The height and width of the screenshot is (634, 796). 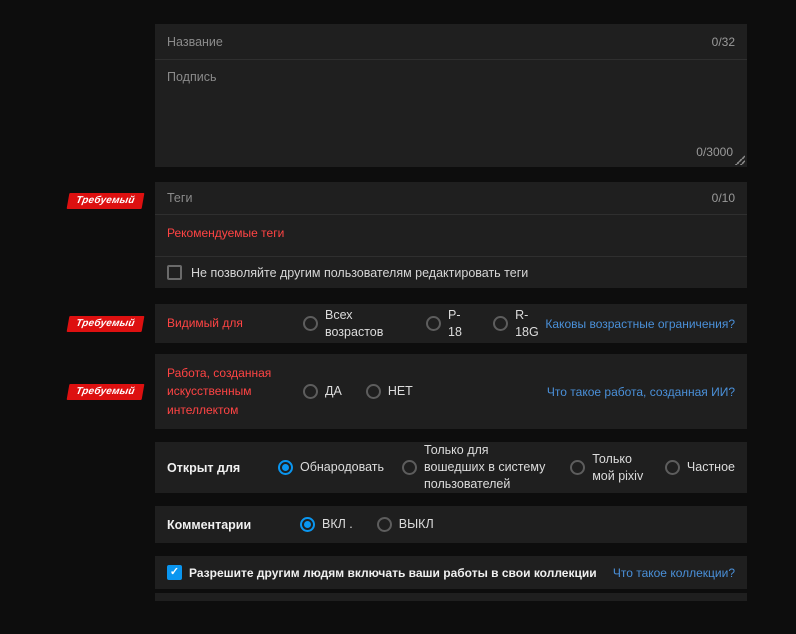 What do you see at coordinates (174, 272) in the screenshot?
I see `checkbox-unchecked-icon` at bounding box center [174, 272].